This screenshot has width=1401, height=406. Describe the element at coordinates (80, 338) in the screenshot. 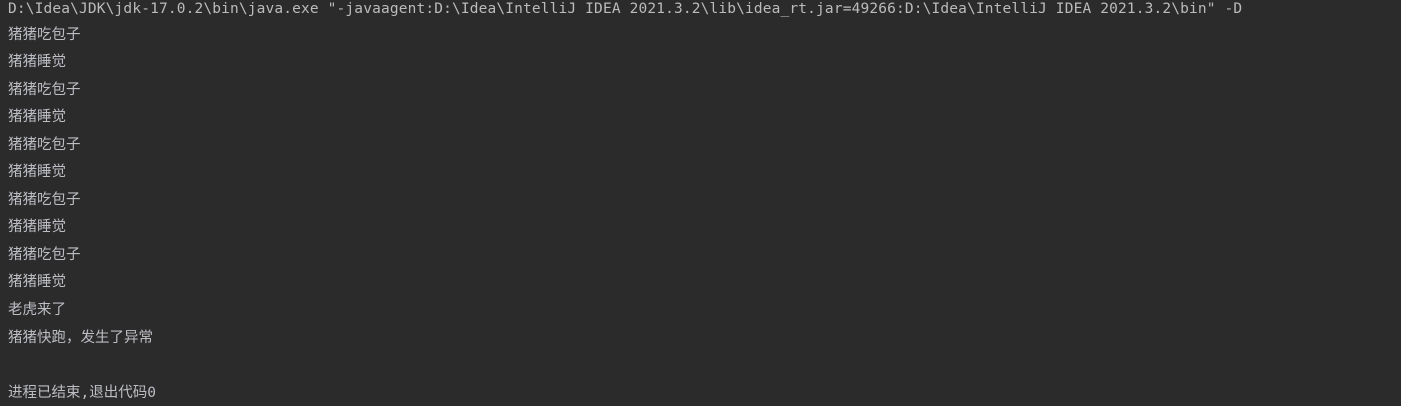

I see `output-line: 猪猪快跑，发生了异常` at that location.